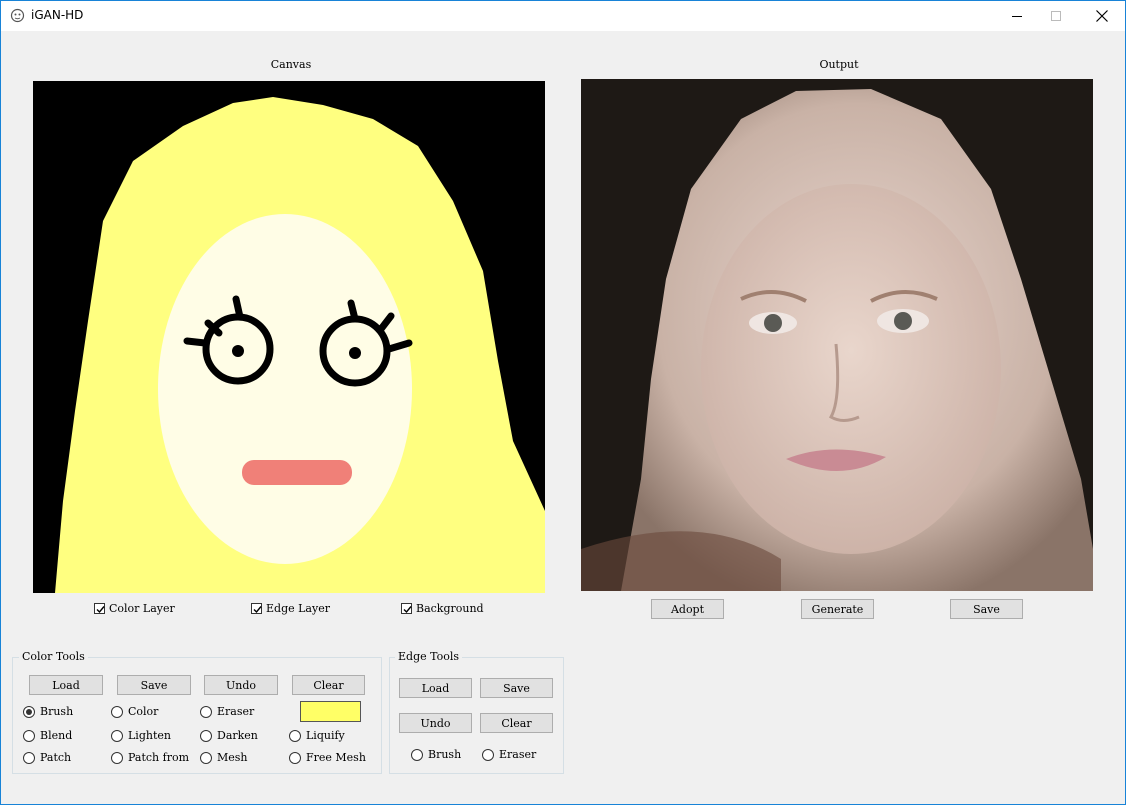 The height and width of the screenshot is (805, 1126). I want to click on maximize-button, so click(1056, 16).